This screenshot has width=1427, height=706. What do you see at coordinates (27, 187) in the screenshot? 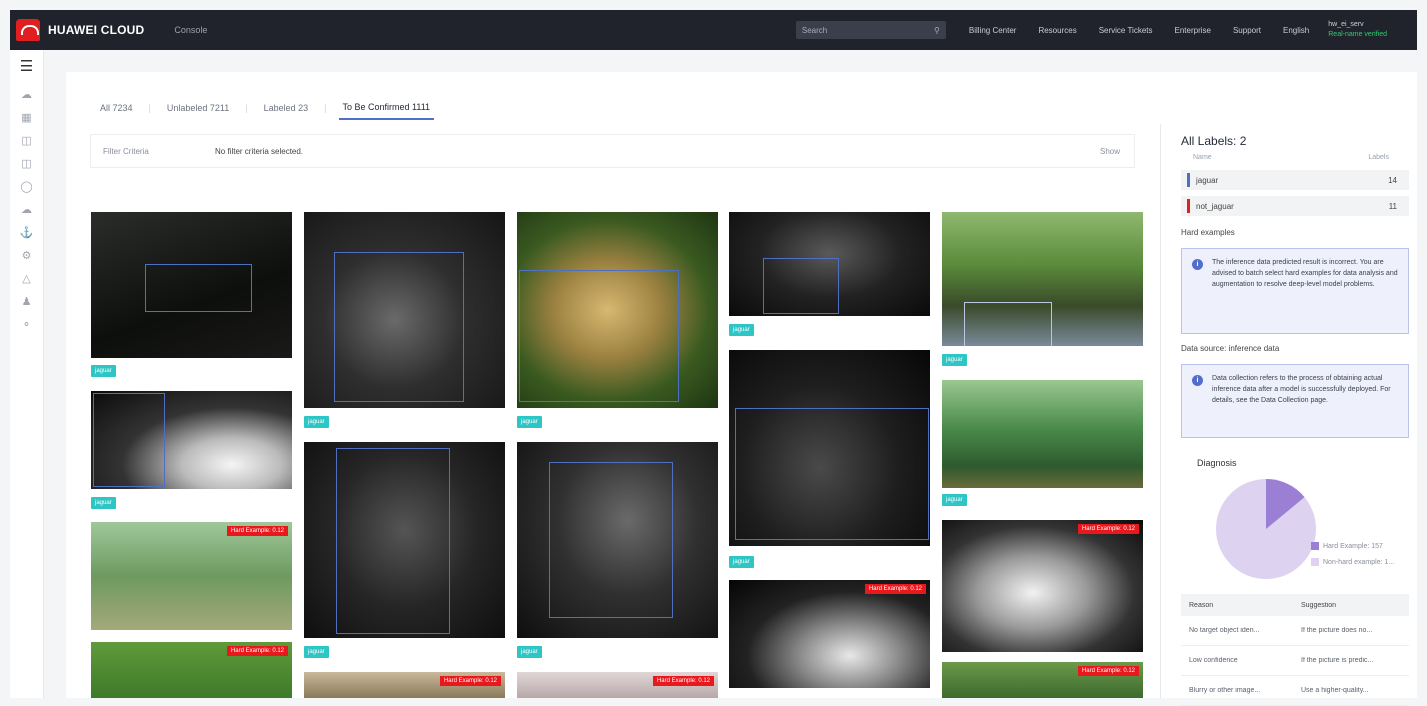
I see `nav-models-icon: ◯` at bounding box center [27, 187].